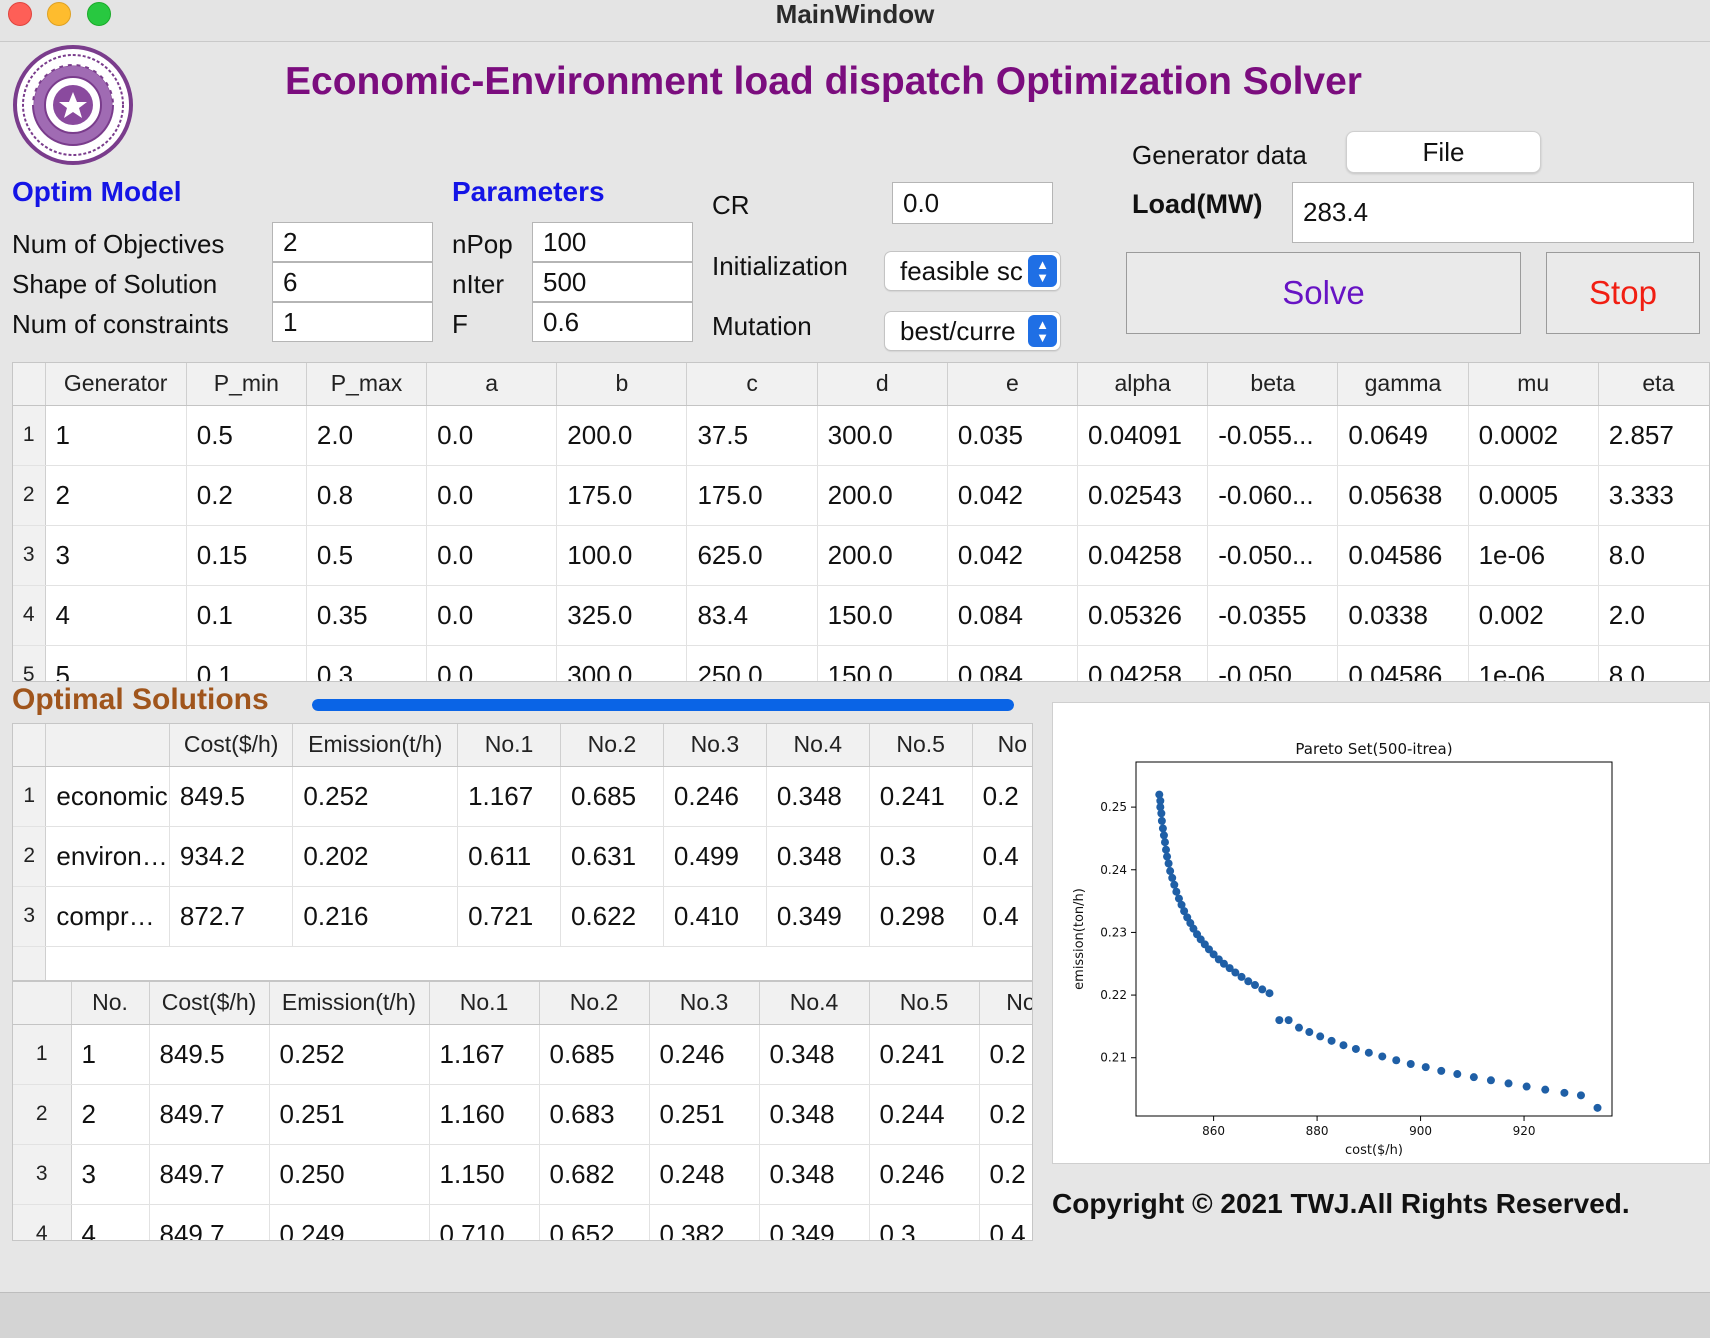  What do you see at coordinates (972, 331) in the screenshot?
I see `mutation-select: best/curre ▲ ▼` at bounding box center [972, 331].